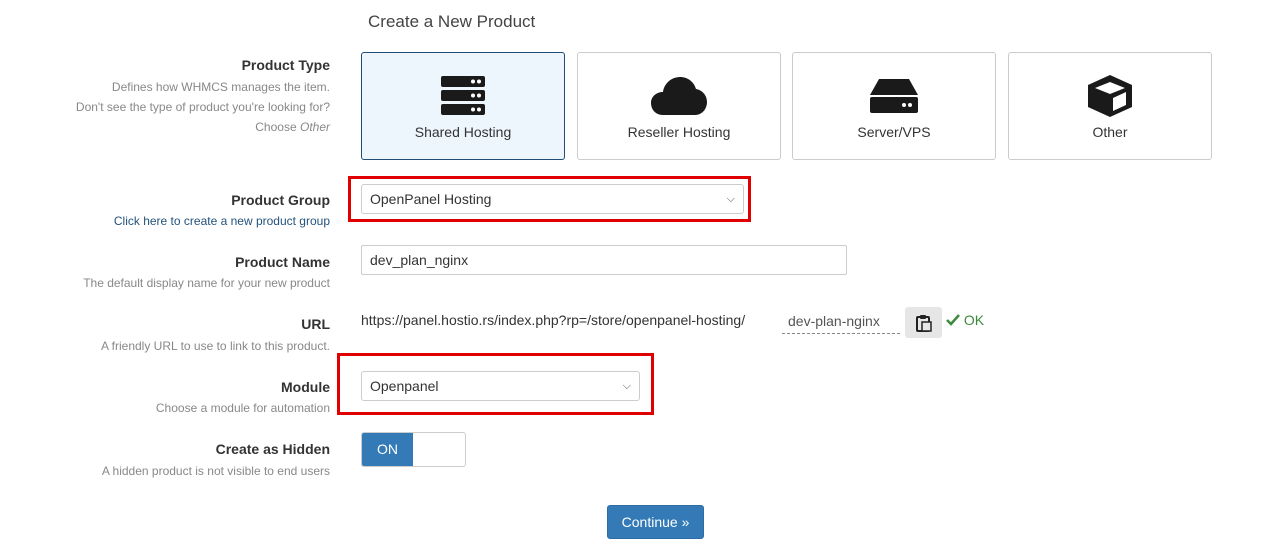 The width and height of the screenshot is (1263, 560). What do you see at coordinates (413, 449) in the screenshot?
I see `hidden-toggle: ON` at bounding box center [413, 449].